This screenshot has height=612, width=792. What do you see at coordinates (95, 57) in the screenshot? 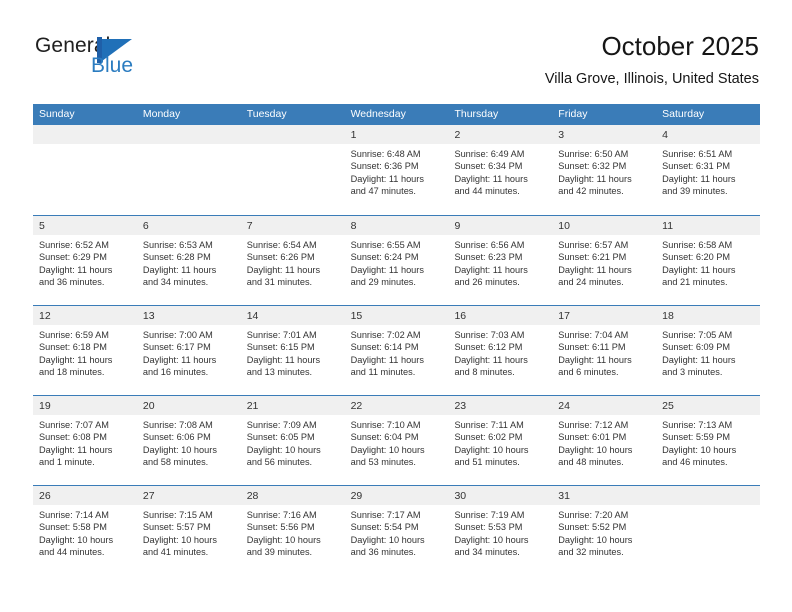
I see `brand-logo: General Blue` at bounding box center [95, 57].